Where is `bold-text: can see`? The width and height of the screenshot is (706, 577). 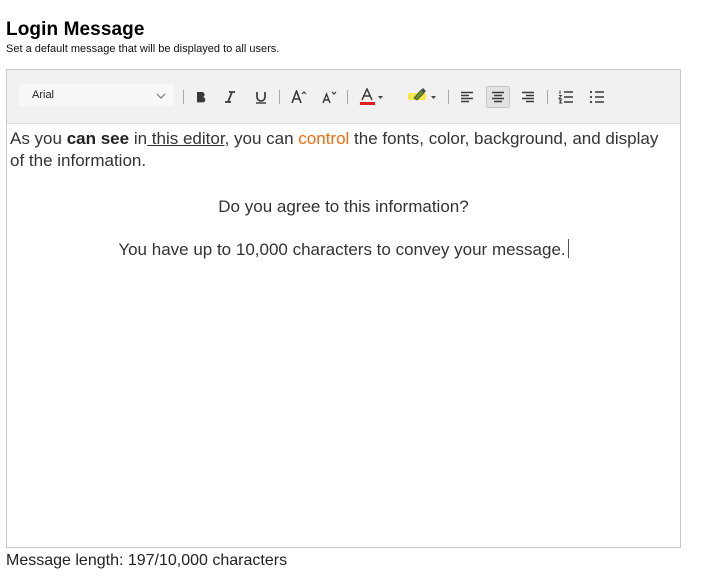
bold-text: can see is located at coordinates (98, 138).